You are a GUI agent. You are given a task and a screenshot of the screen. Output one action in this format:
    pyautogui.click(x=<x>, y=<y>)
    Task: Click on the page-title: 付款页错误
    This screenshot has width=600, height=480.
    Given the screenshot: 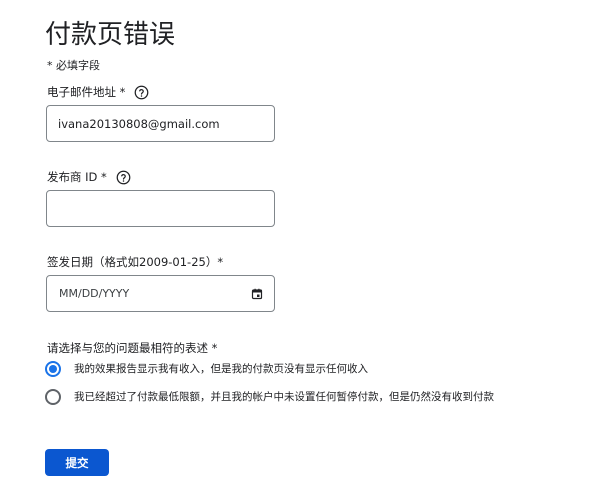 What is the action you would take?
    pyautogui.click(x=110, y=35)
    